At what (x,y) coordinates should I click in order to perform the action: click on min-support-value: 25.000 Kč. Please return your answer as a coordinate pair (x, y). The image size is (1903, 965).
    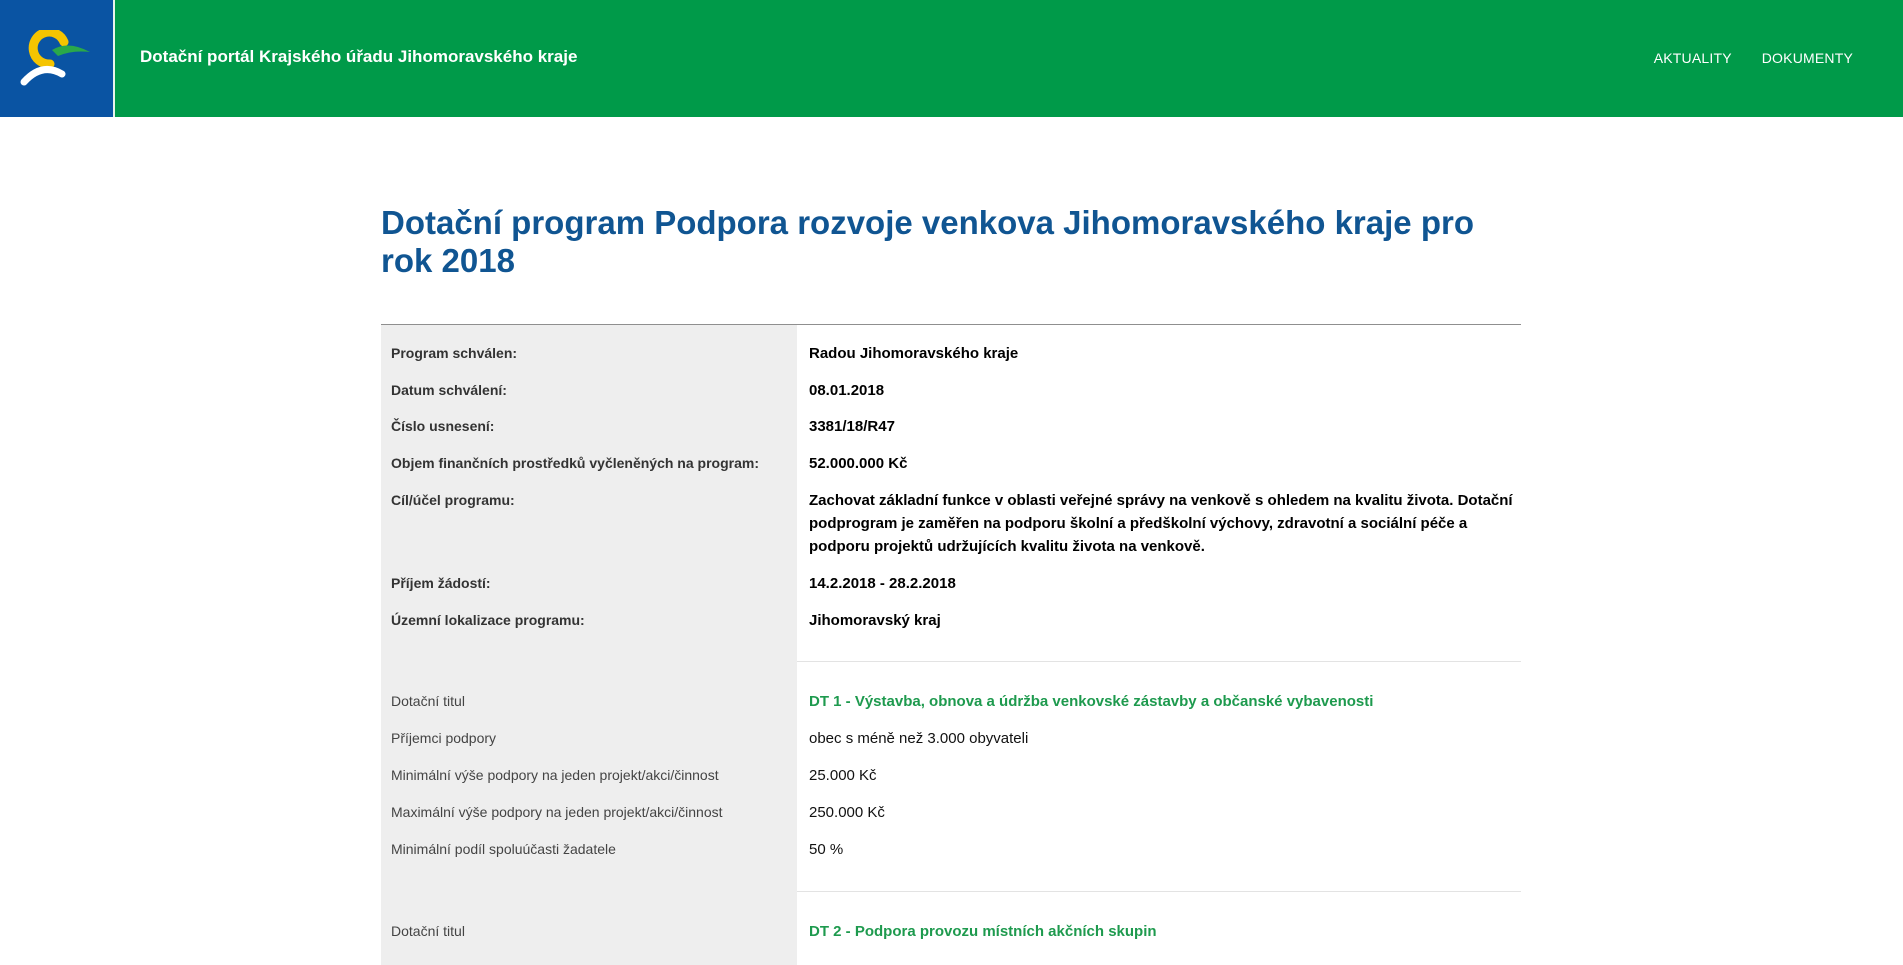
    Looking at the image, I should click on (843, 775).